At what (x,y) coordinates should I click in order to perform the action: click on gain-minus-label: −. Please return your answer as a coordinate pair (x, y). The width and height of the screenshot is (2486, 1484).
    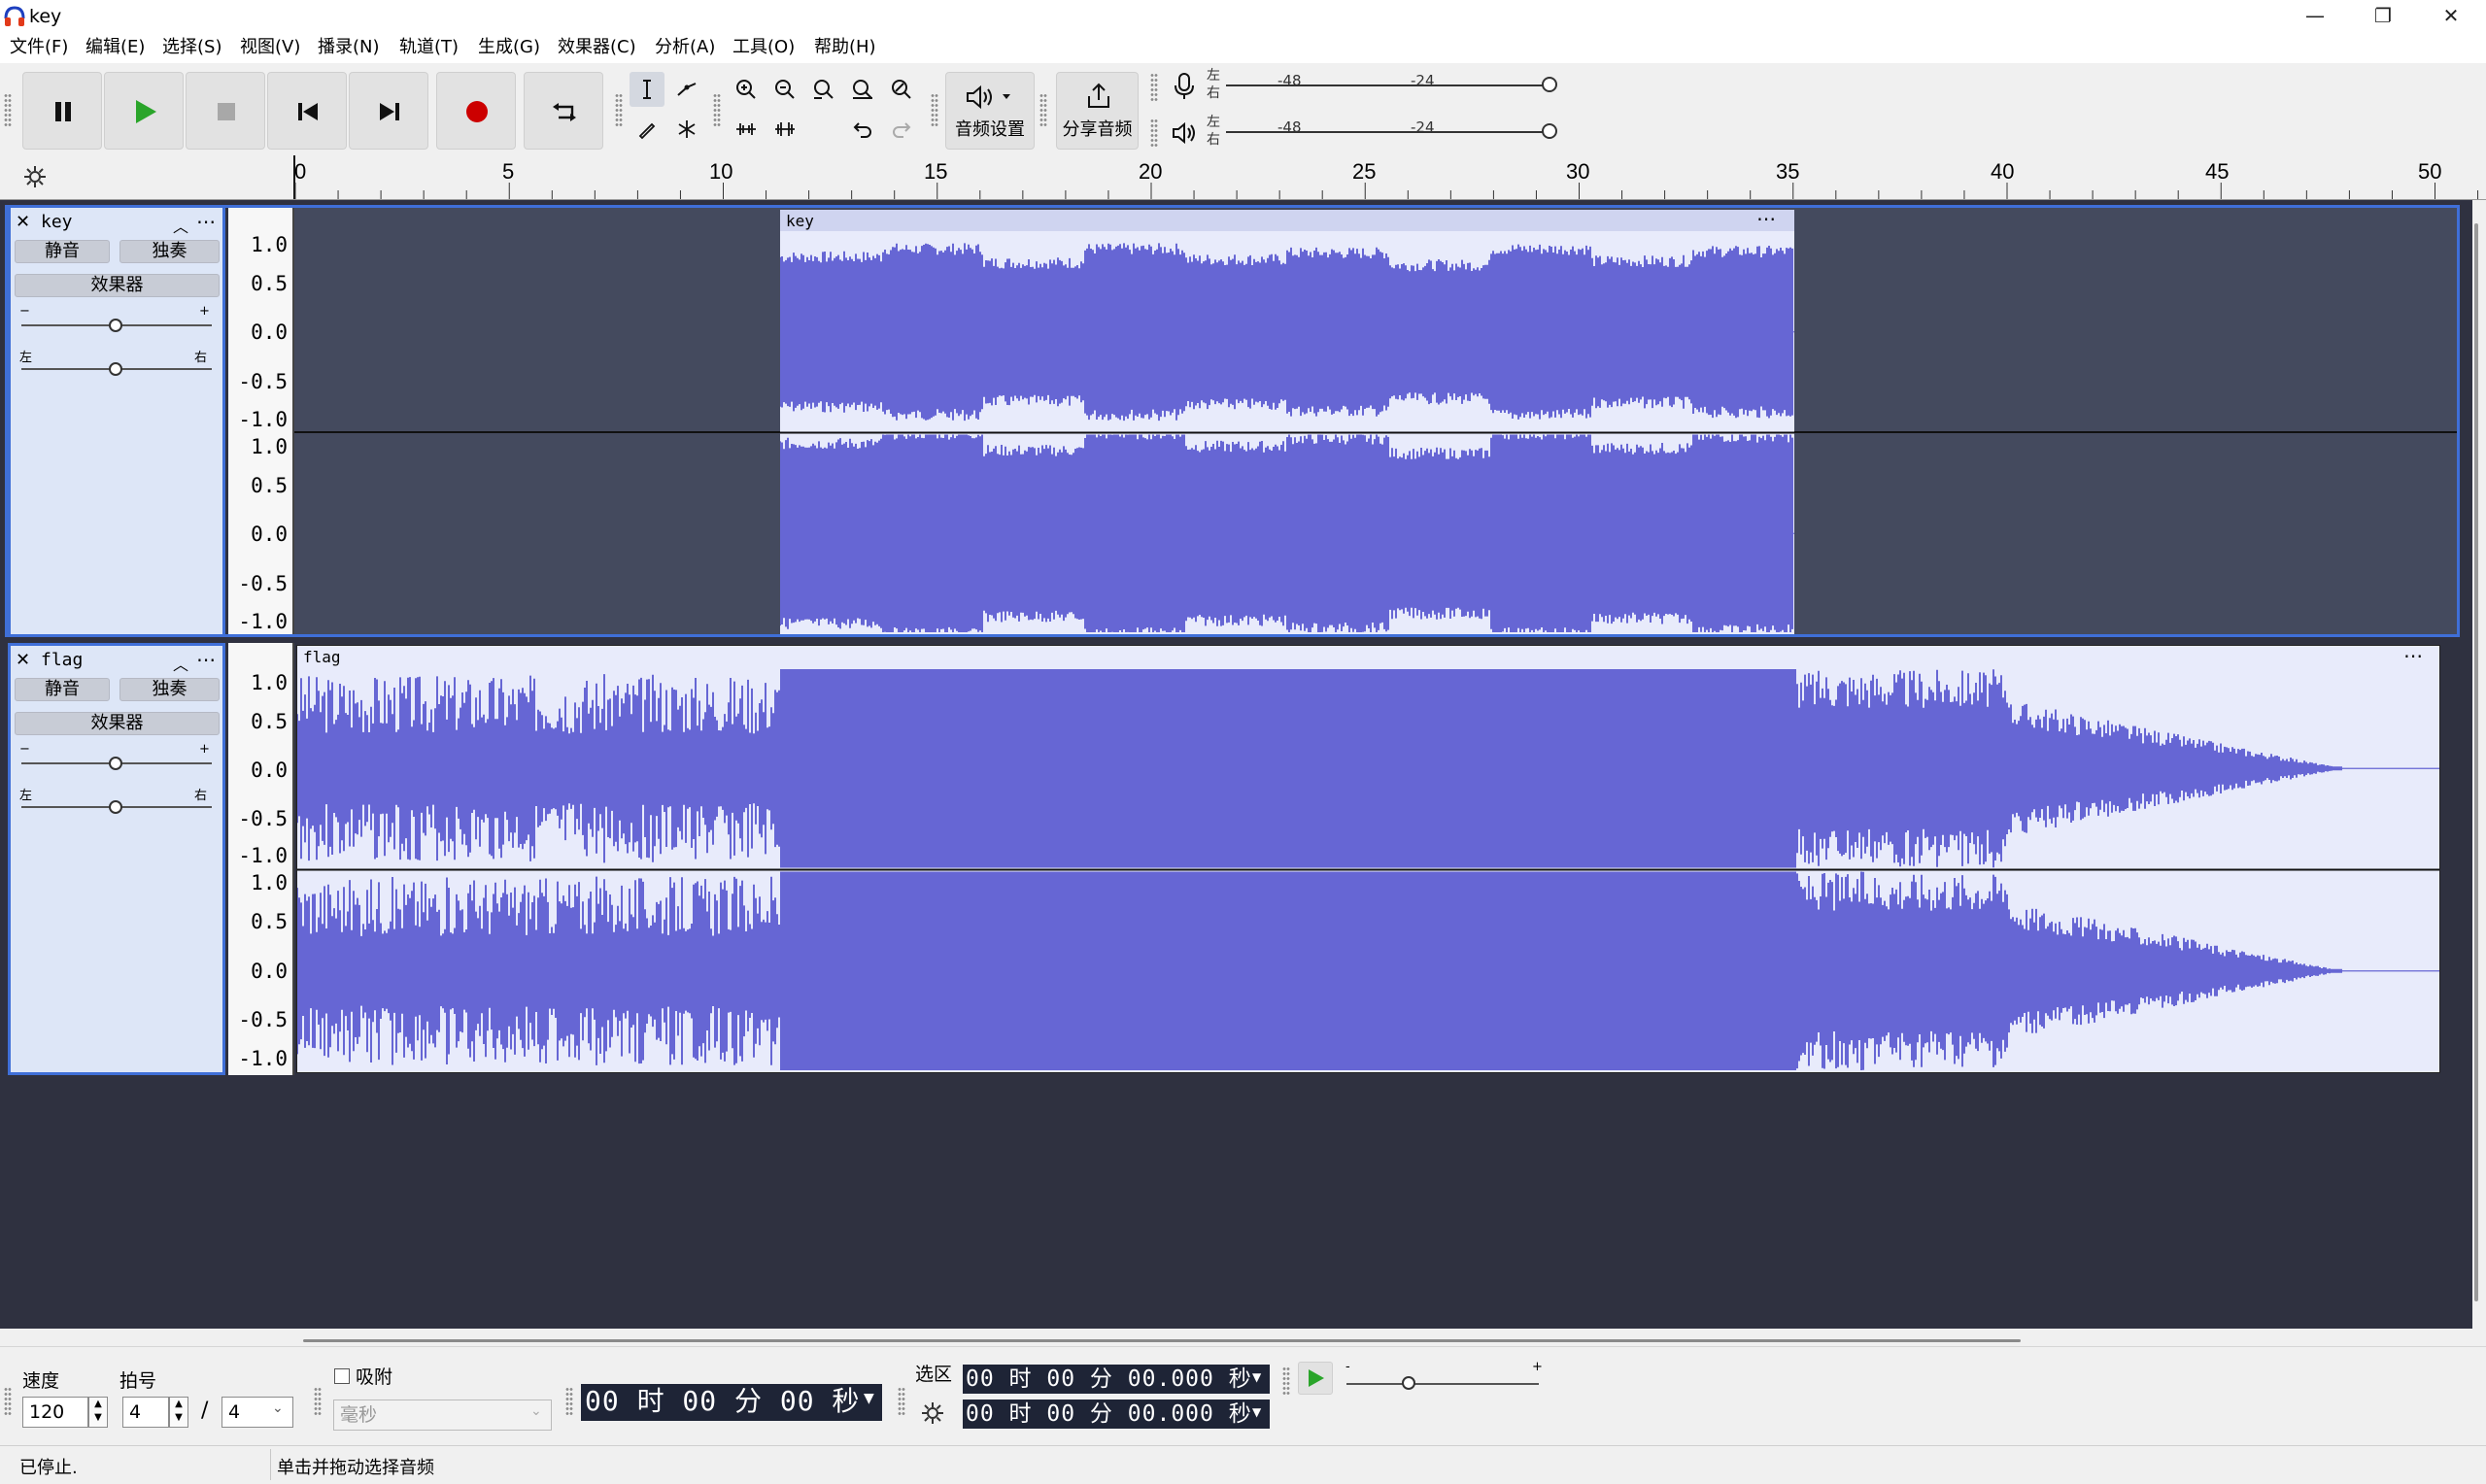
    Looking at the image, I should click on (24, 749).